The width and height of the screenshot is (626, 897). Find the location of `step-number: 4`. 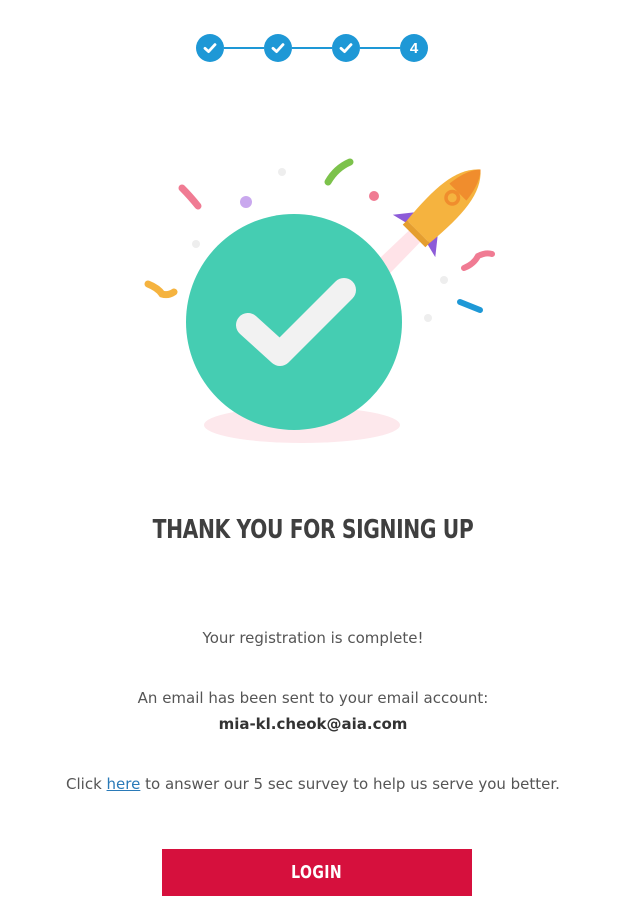

step-number: 4 is located at coordinates (414, 48).